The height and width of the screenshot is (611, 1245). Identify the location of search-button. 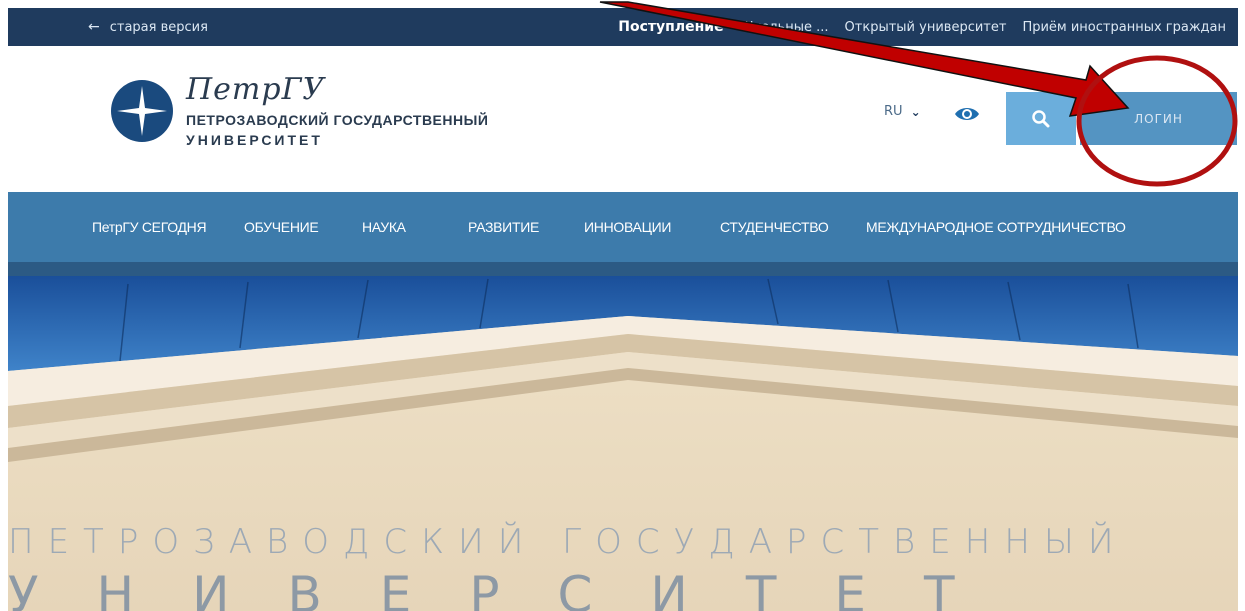
(1041, 118).